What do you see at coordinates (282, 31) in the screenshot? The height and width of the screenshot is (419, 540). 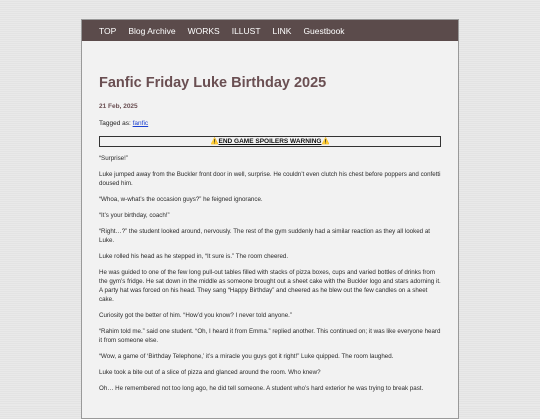 I see `nav-link-link: LINK` at bounding box center [282, 31].